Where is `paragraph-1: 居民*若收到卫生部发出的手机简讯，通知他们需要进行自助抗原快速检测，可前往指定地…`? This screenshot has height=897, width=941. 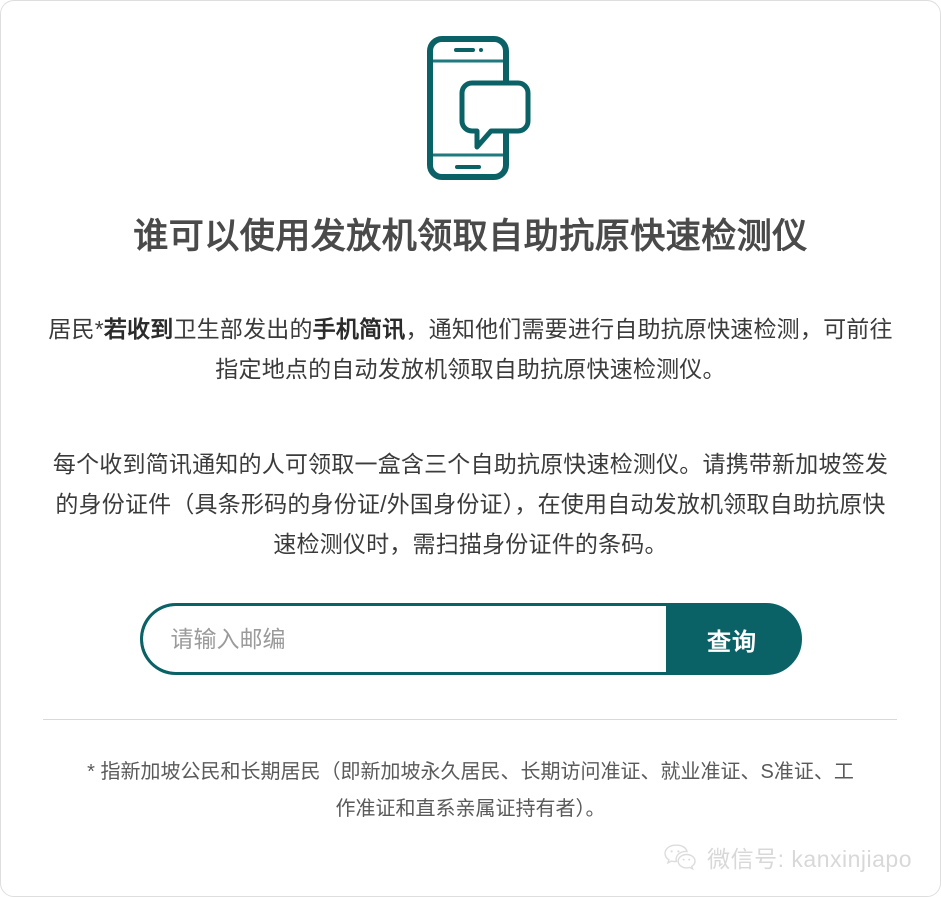 paragraph-1: 居民*若收到卫生部发出的手机简讯，通知他们需要进行自助抗原快速检测，可前往指定地… is located at coordinates (470, 349).